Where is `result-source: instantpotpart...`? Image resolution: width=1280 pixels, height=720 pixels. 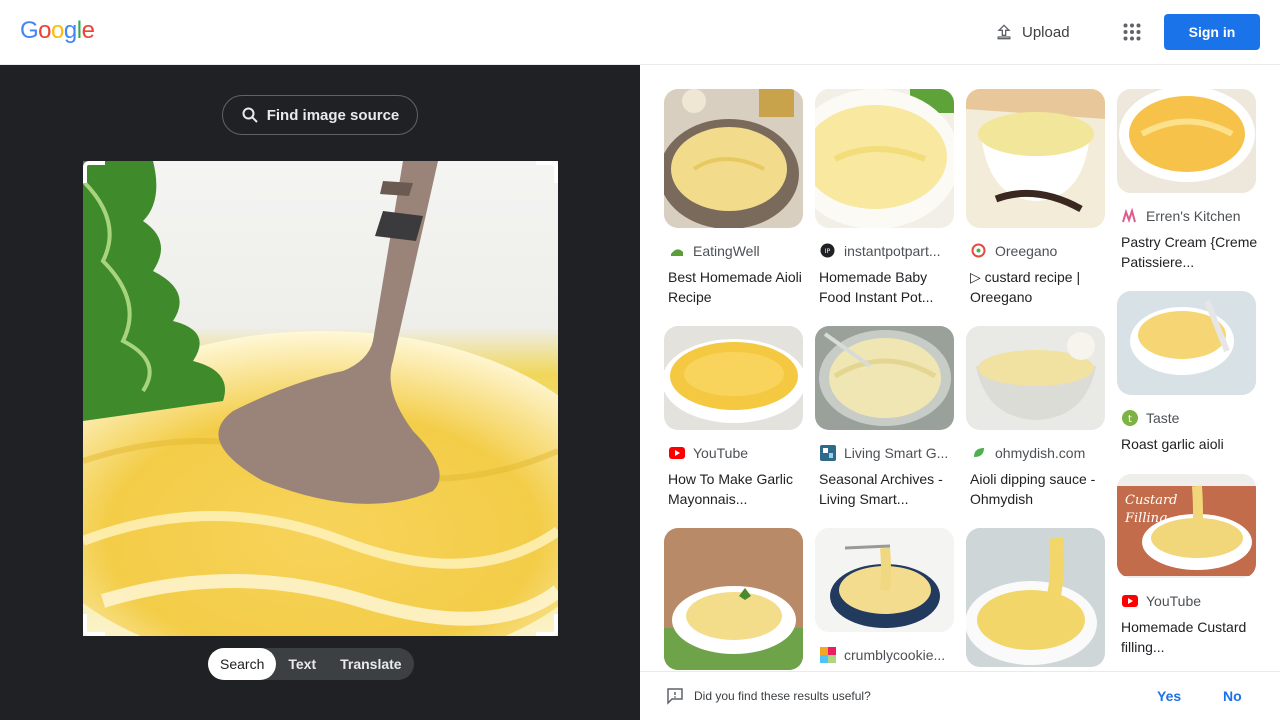
result-source: instantpotpart... is located at coordinates (892, 250).